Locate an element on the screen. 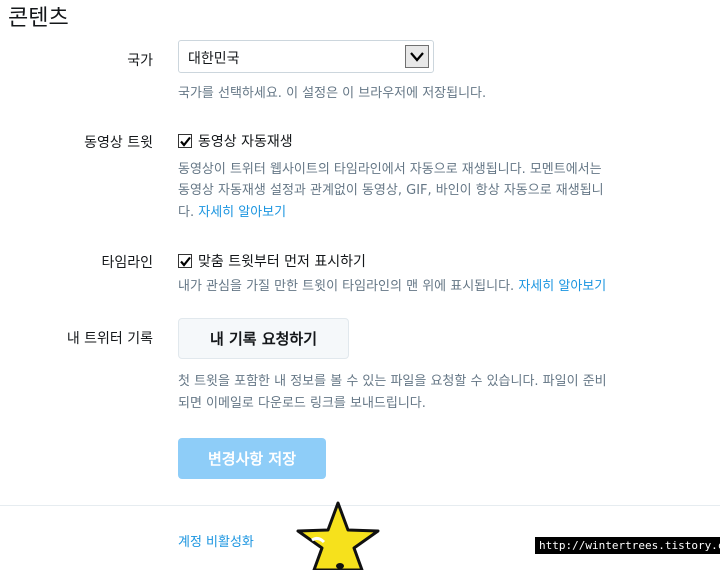 Image resolution: width=720 pixels, height=570 pixels. timeline-label: 타임라인 is located at coordinates (127, 263).